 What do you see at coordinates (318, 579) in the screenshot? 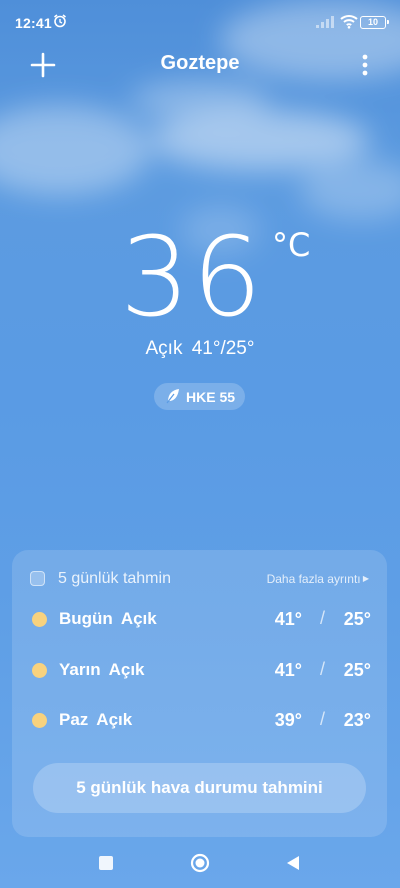
I see `more-details-link: Daha fazla ayrıntı` at bounding box center [318, 579].